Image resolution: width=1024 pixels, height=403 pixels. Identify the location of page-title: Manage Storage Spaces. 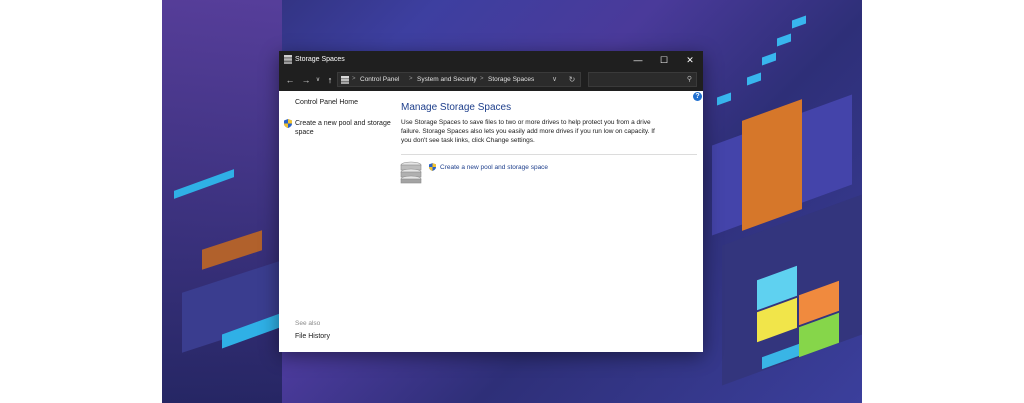
(456, 107).